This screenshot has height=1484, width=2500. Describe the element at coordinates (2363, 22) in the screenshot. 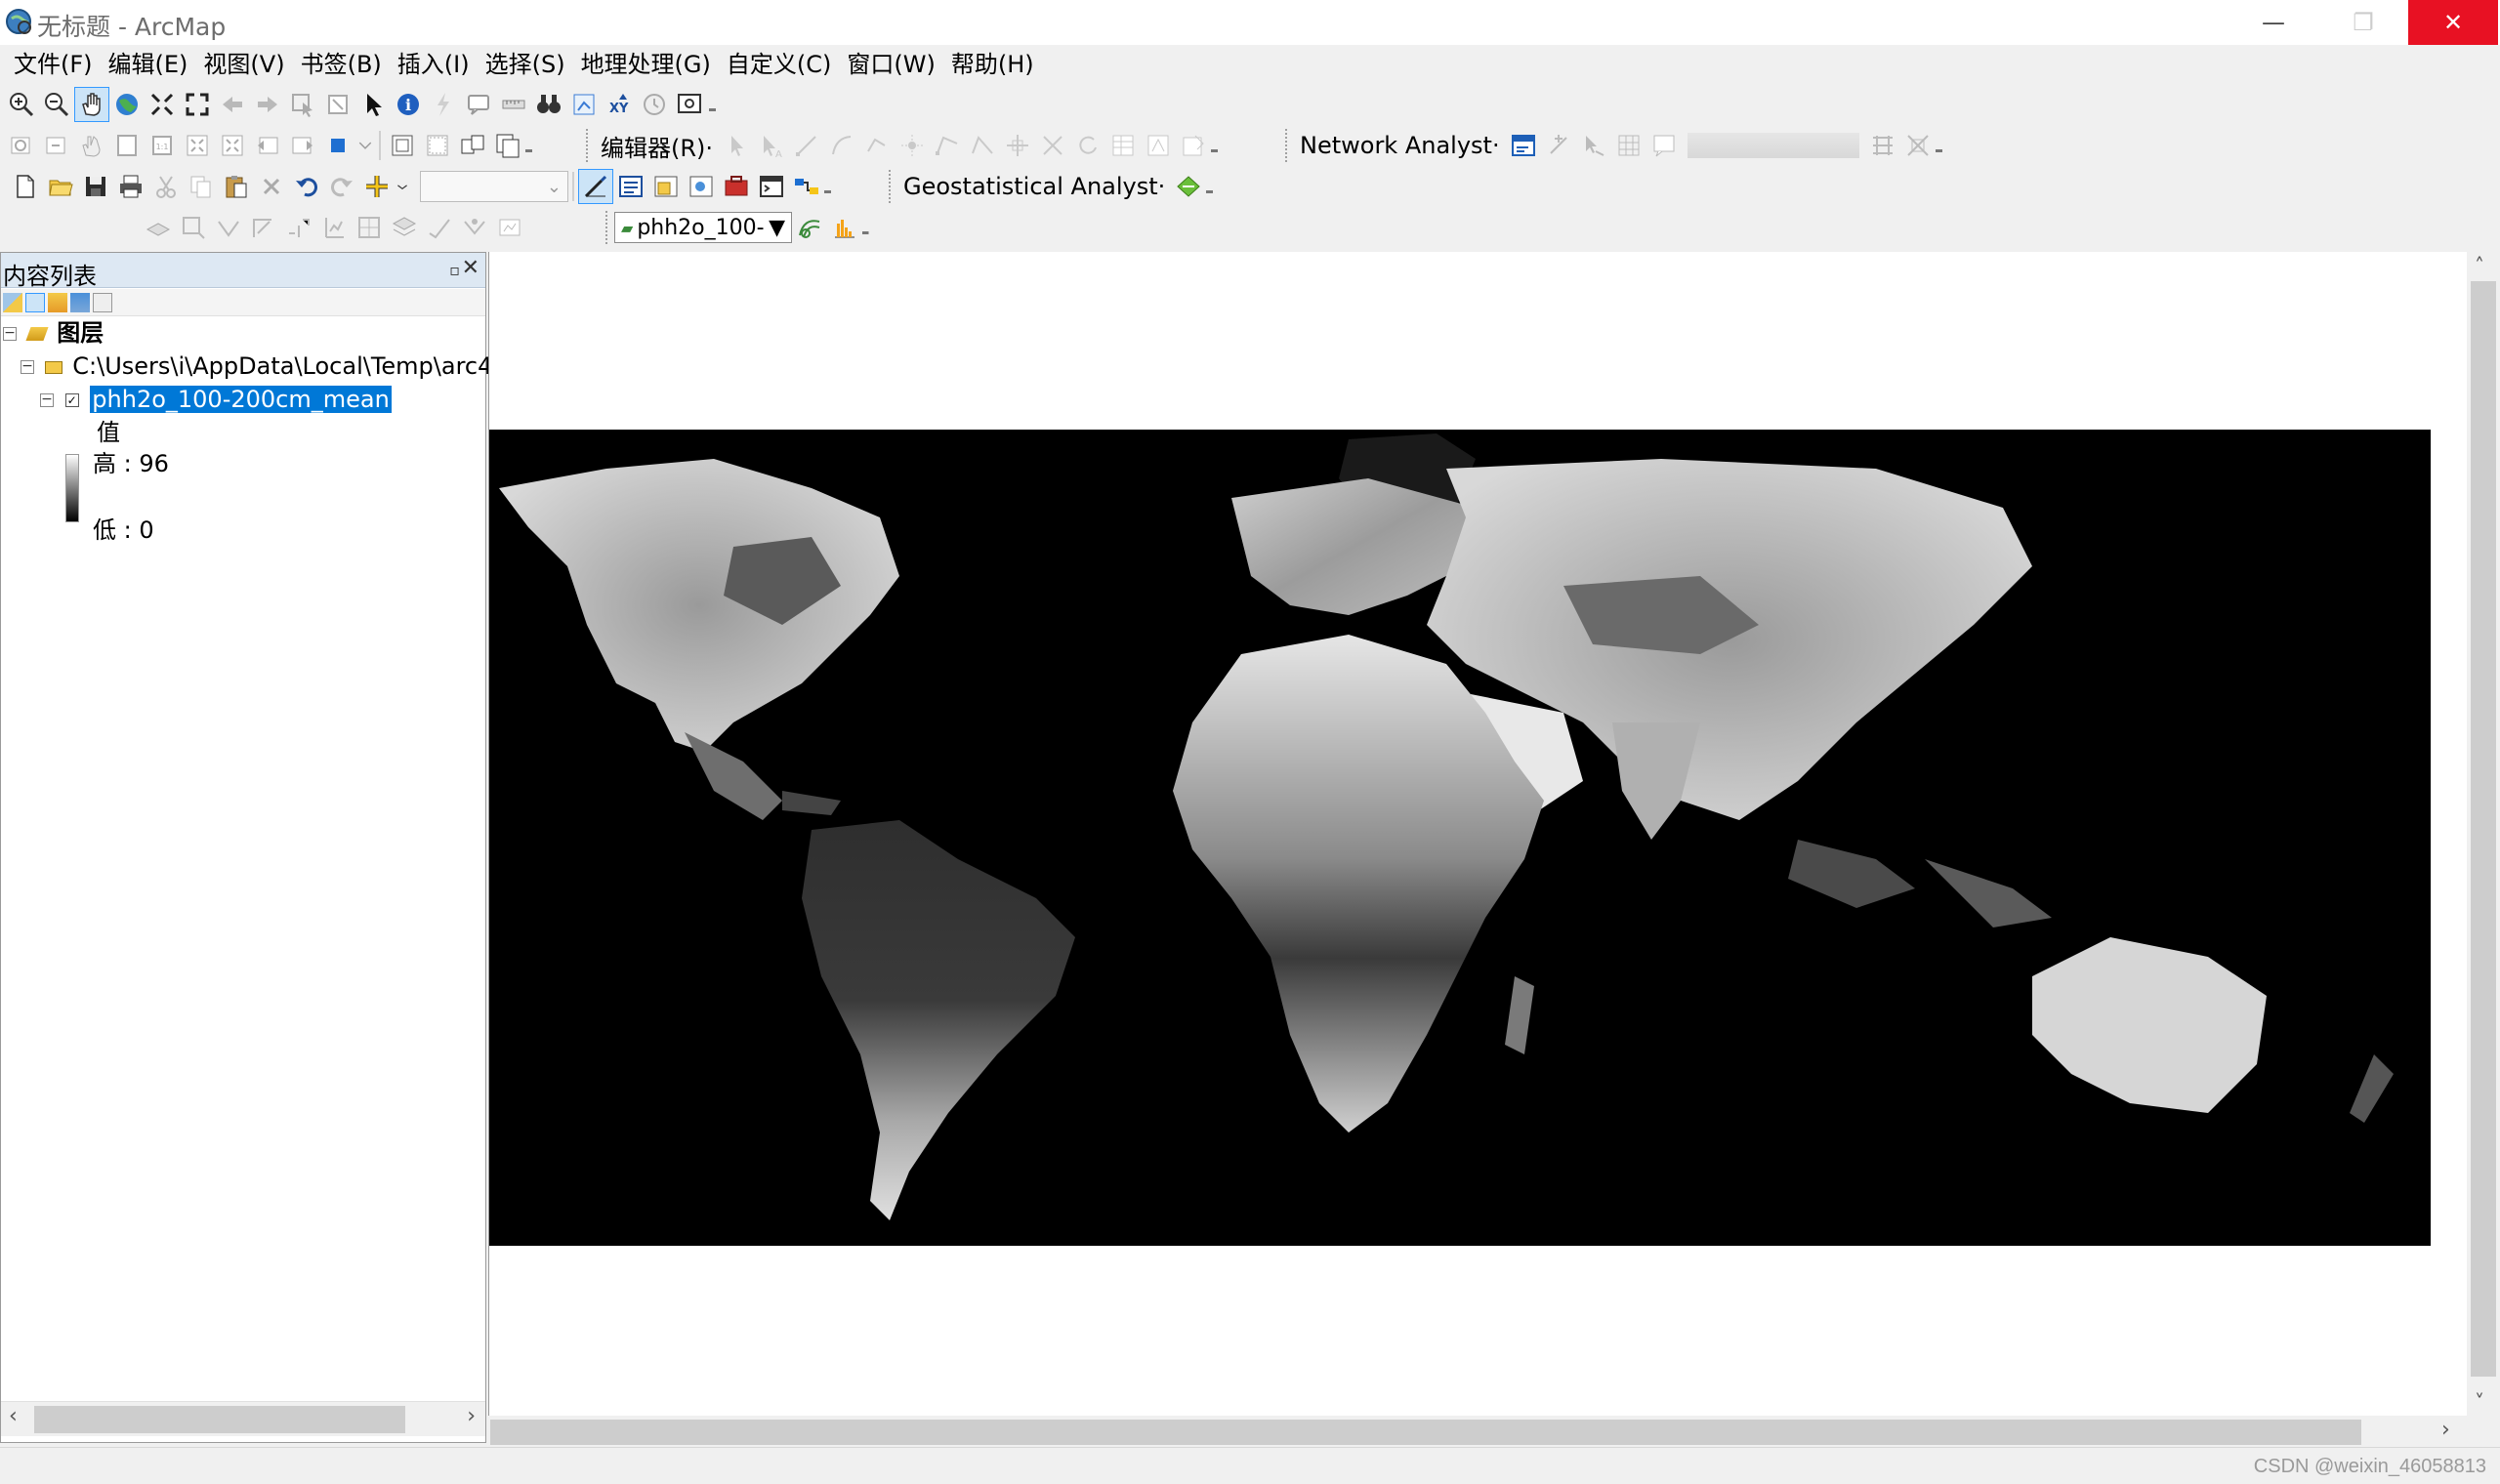

I see `maximize-button: ❐` at that location.